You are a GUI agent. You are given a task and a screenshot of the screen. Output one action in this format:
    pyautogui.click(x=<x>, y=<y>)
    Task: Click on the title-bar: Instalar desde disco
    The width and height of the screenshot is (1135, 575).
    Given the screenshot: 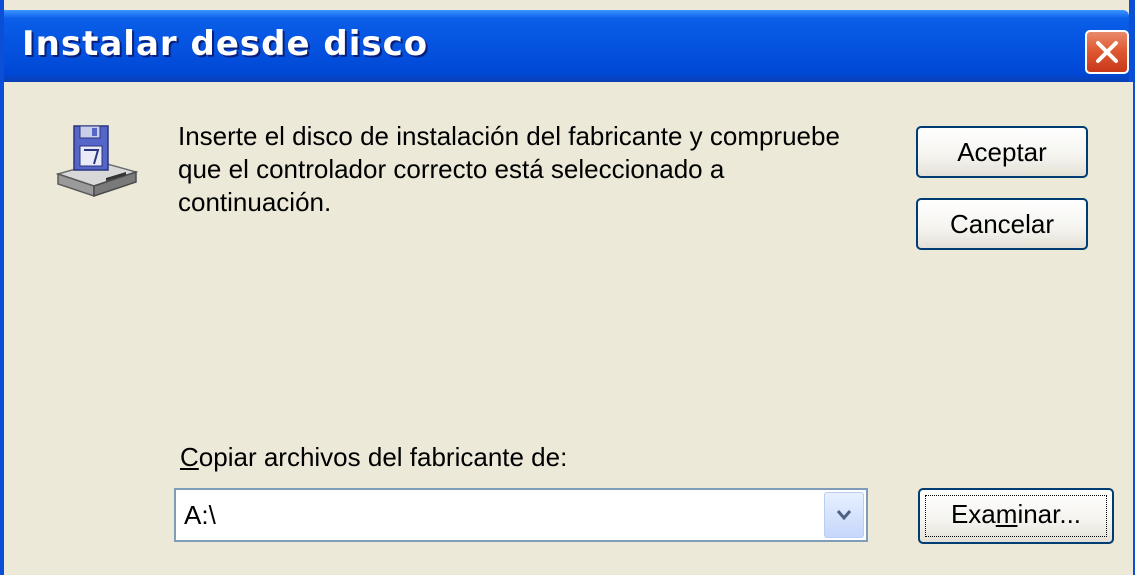 What is the action you would take?
    pyautogui.click(x=566, y=46)
    